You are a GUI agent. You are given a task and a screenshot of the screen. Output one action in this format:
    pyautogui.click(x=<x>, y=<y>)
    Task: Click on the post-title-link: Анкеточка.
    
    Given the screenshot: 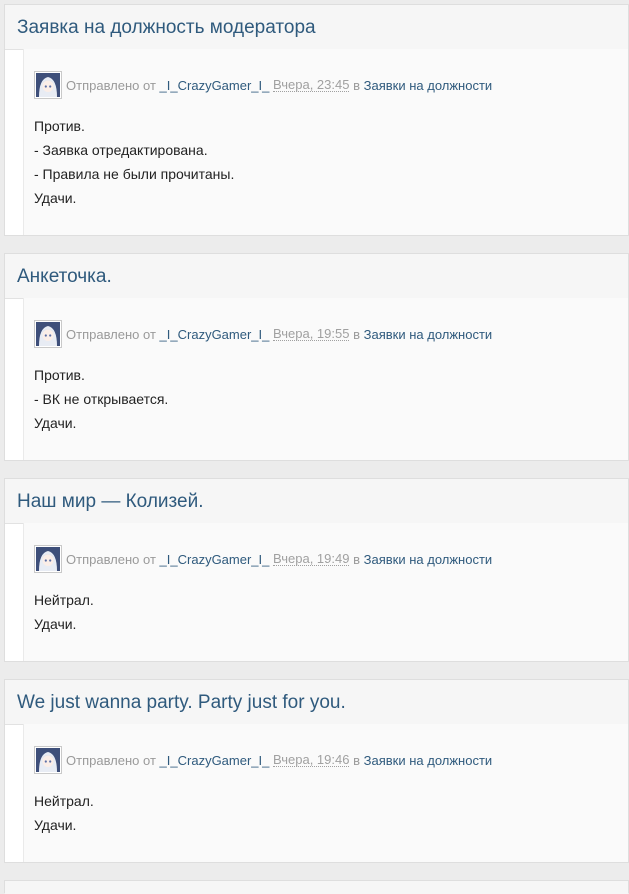 What is the action you would take?
    pyautogui.click(x=64, y=276)
    